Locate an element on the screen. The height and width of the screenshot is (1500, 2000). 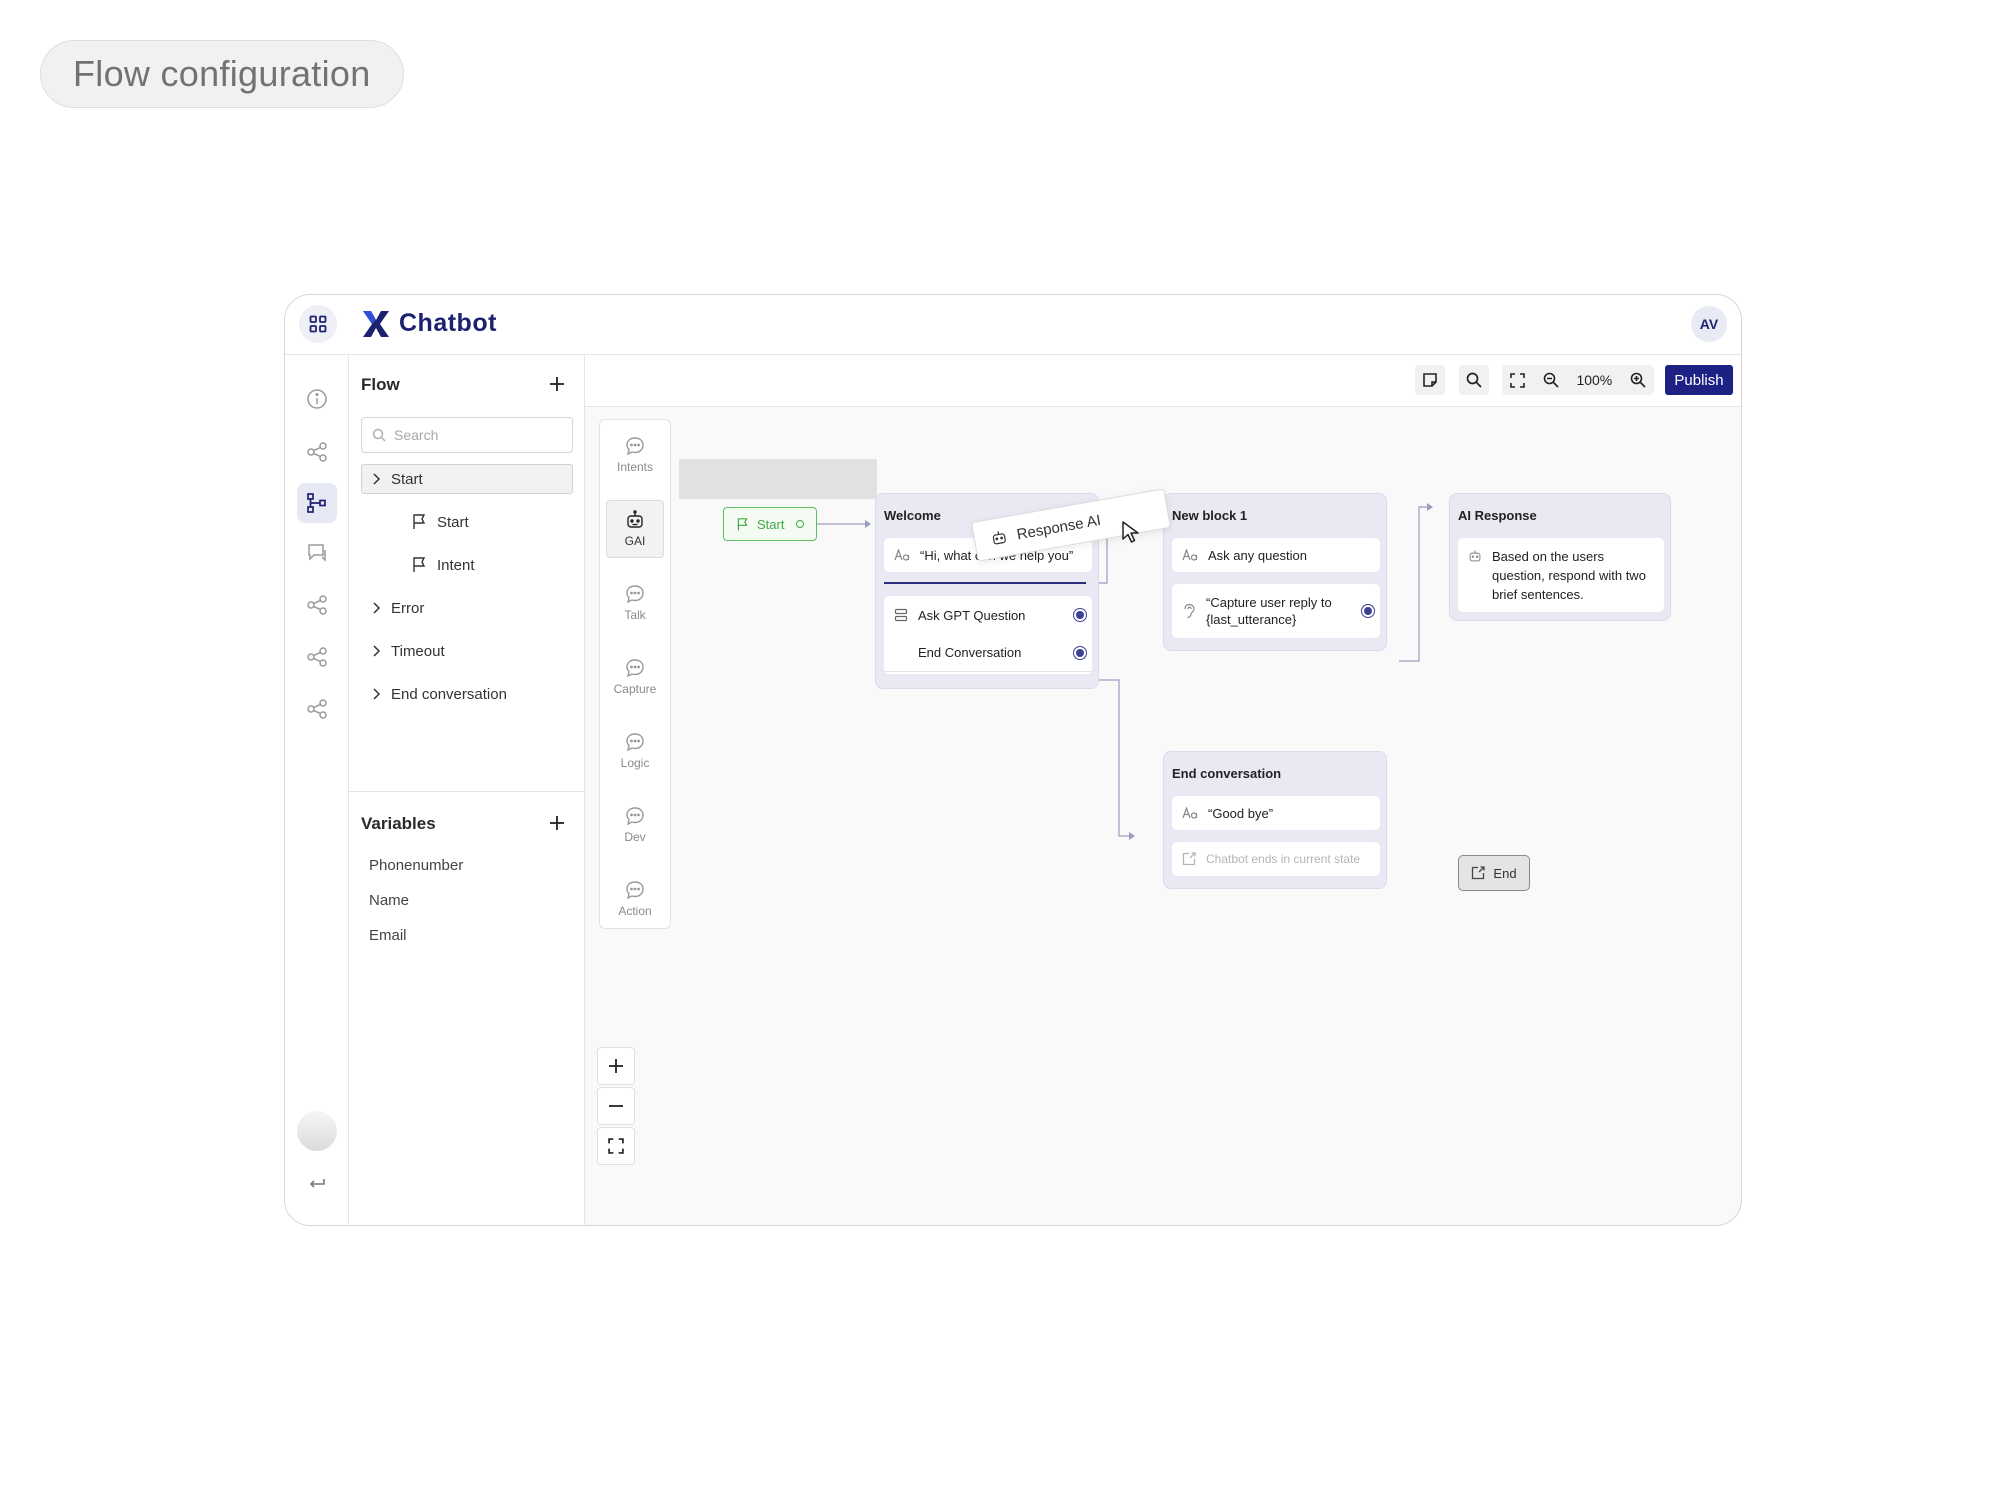
choice-label: End Conversation is located at coordinates (970, 652).